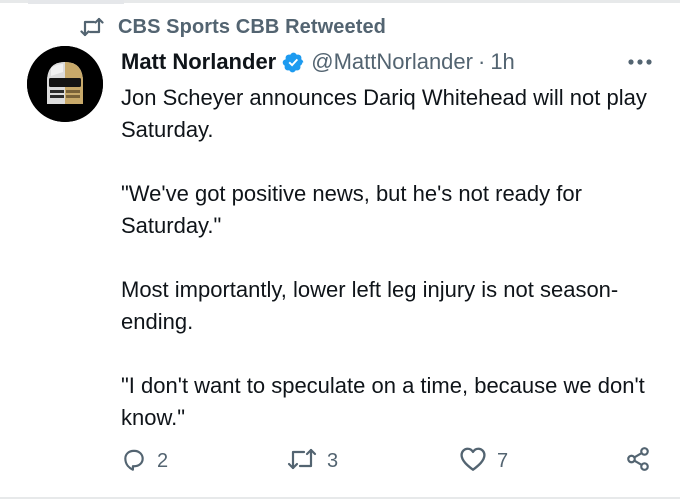 The image size is (680, 499). Describe the element at coordinates (503, 460) in the screenshot. I see `like-count: 7` at that location.